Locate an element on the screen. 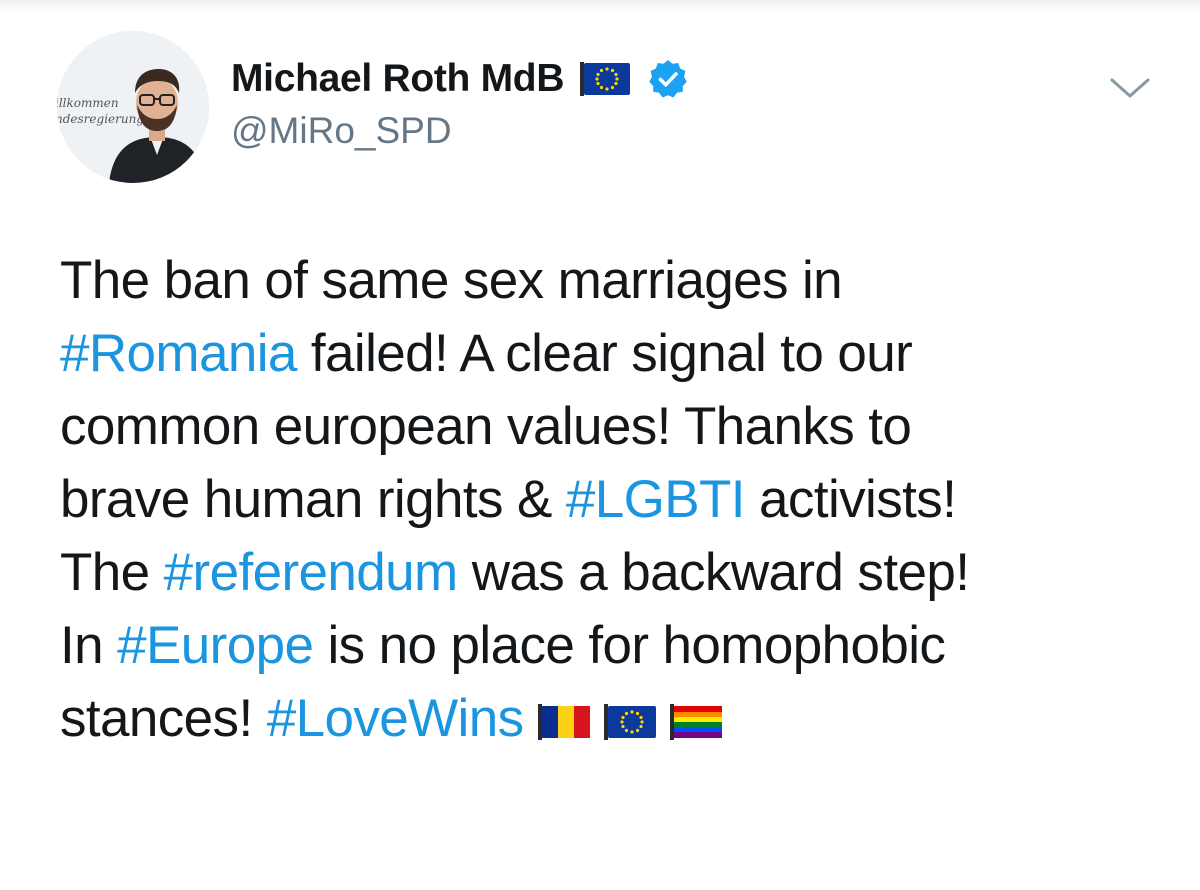 This screenshot has width=1200, height=890. hashtag-lgbti-link: #LGBTI is located at coordinates (656, 499).